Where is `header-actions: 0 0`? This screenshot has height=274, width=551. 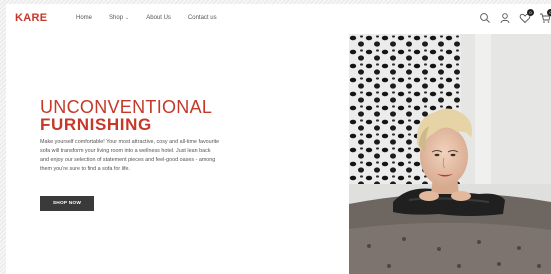
header-actions: 0 0 is located at coordinates (511, 17).